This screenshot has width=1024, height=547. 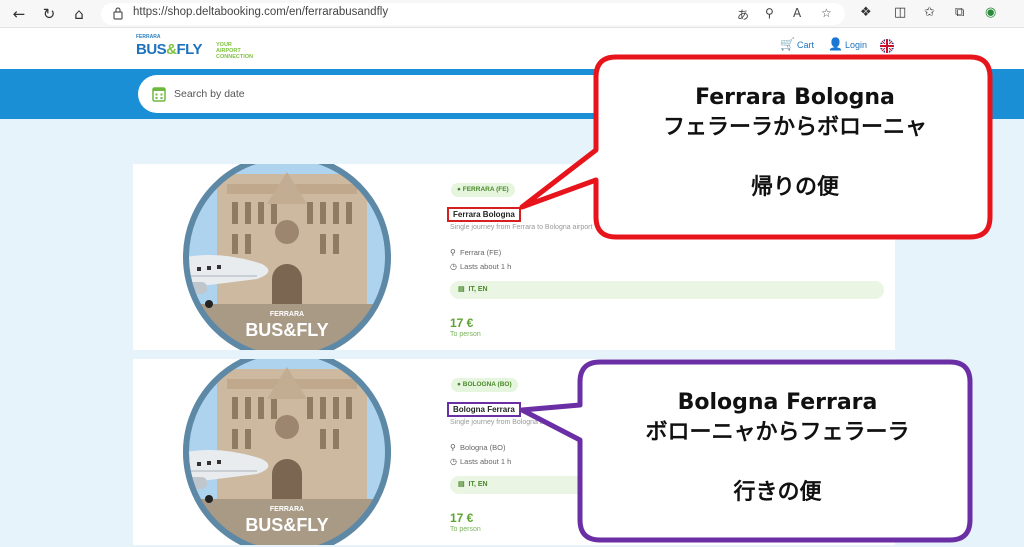 What do you see at coordinates (826, 13) in the screenshot?
I see `favorite-star-icon: ☆` at bounding box center [826, 13].